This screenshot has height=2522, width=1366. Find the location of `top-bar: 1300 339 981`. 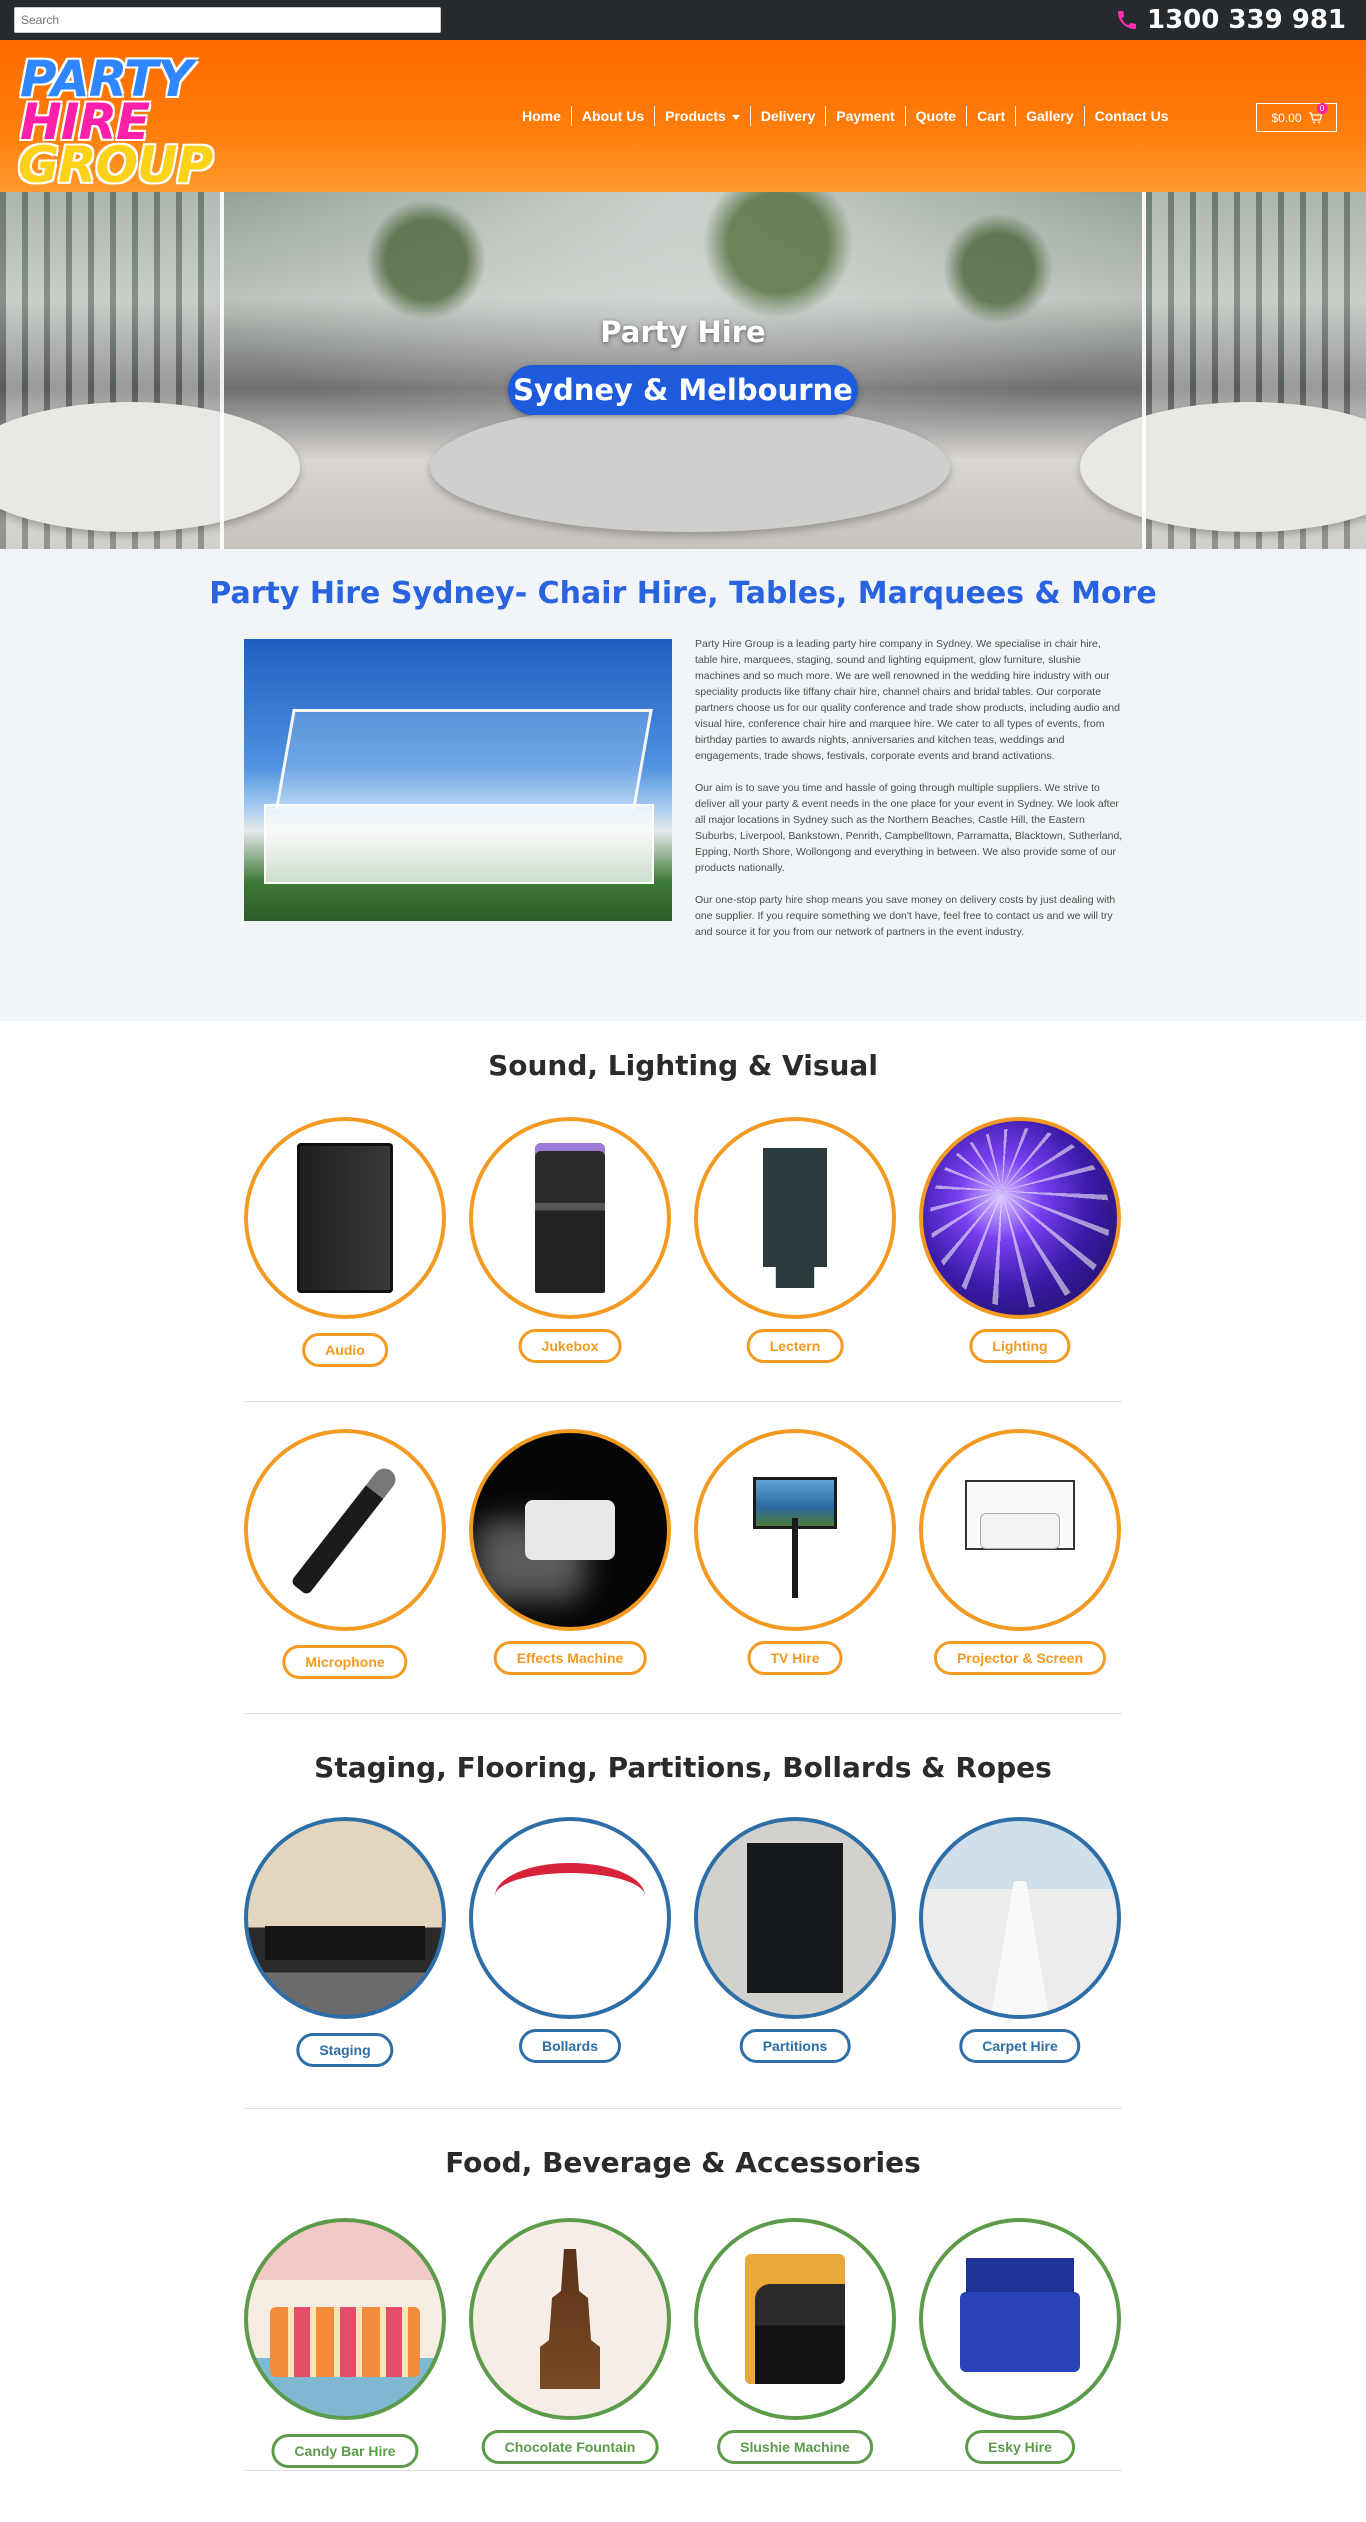

top-bar: 1300 339 981 is located at coordinates (683, 20).